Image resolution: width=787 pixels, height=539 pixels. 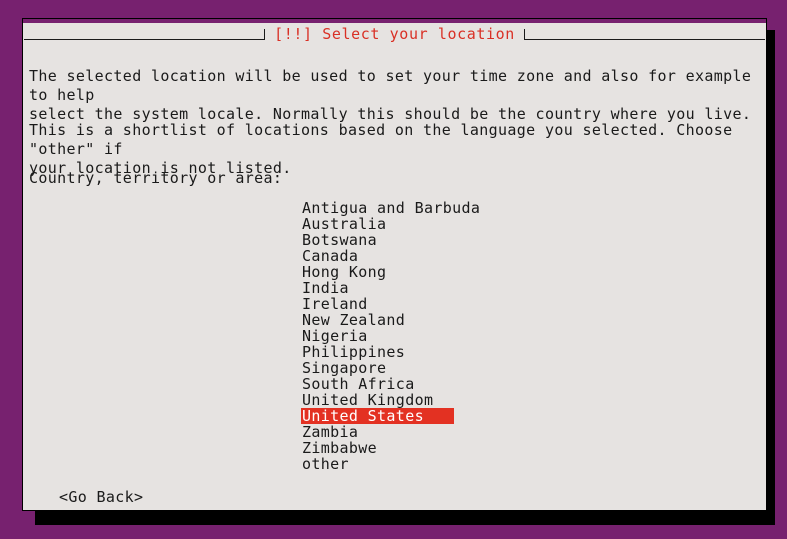 What do you see at coordinates (401, 384) in the screenshot?
I see `country-list-item: South Africa` at bounding box center [401, 384].